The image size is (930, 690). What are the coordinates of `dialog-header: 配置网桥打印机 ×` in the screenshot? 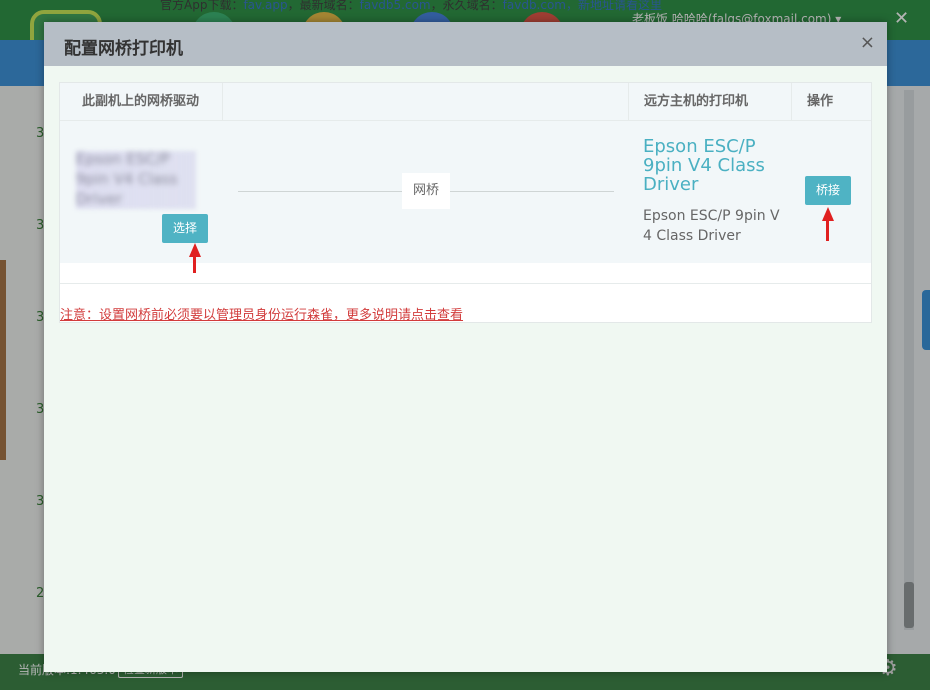 It's located at (465, 44).